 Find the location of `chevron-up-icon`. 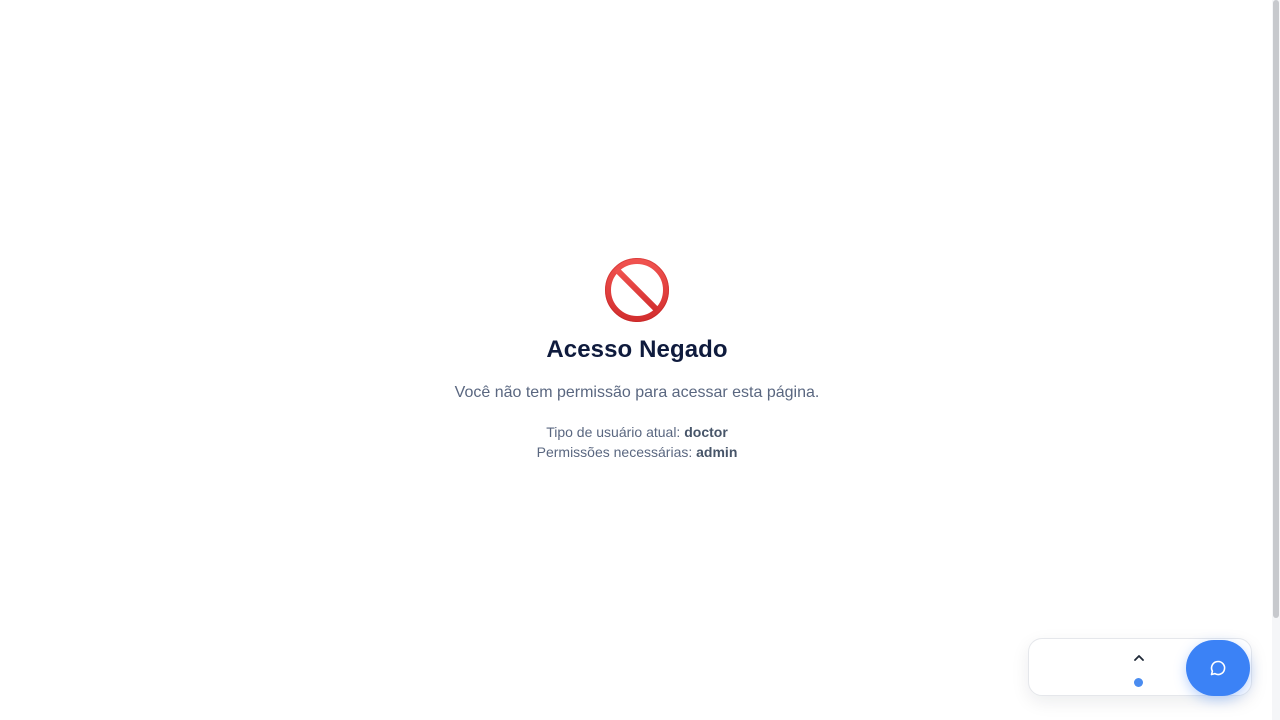

chevron-up-icon is located at coordinates (1139, 658).